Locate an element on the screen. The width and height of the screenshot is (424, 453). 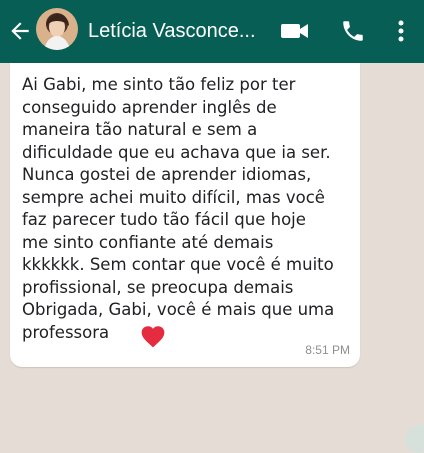
back-arrow-icon is located at coordinates (20, 31).